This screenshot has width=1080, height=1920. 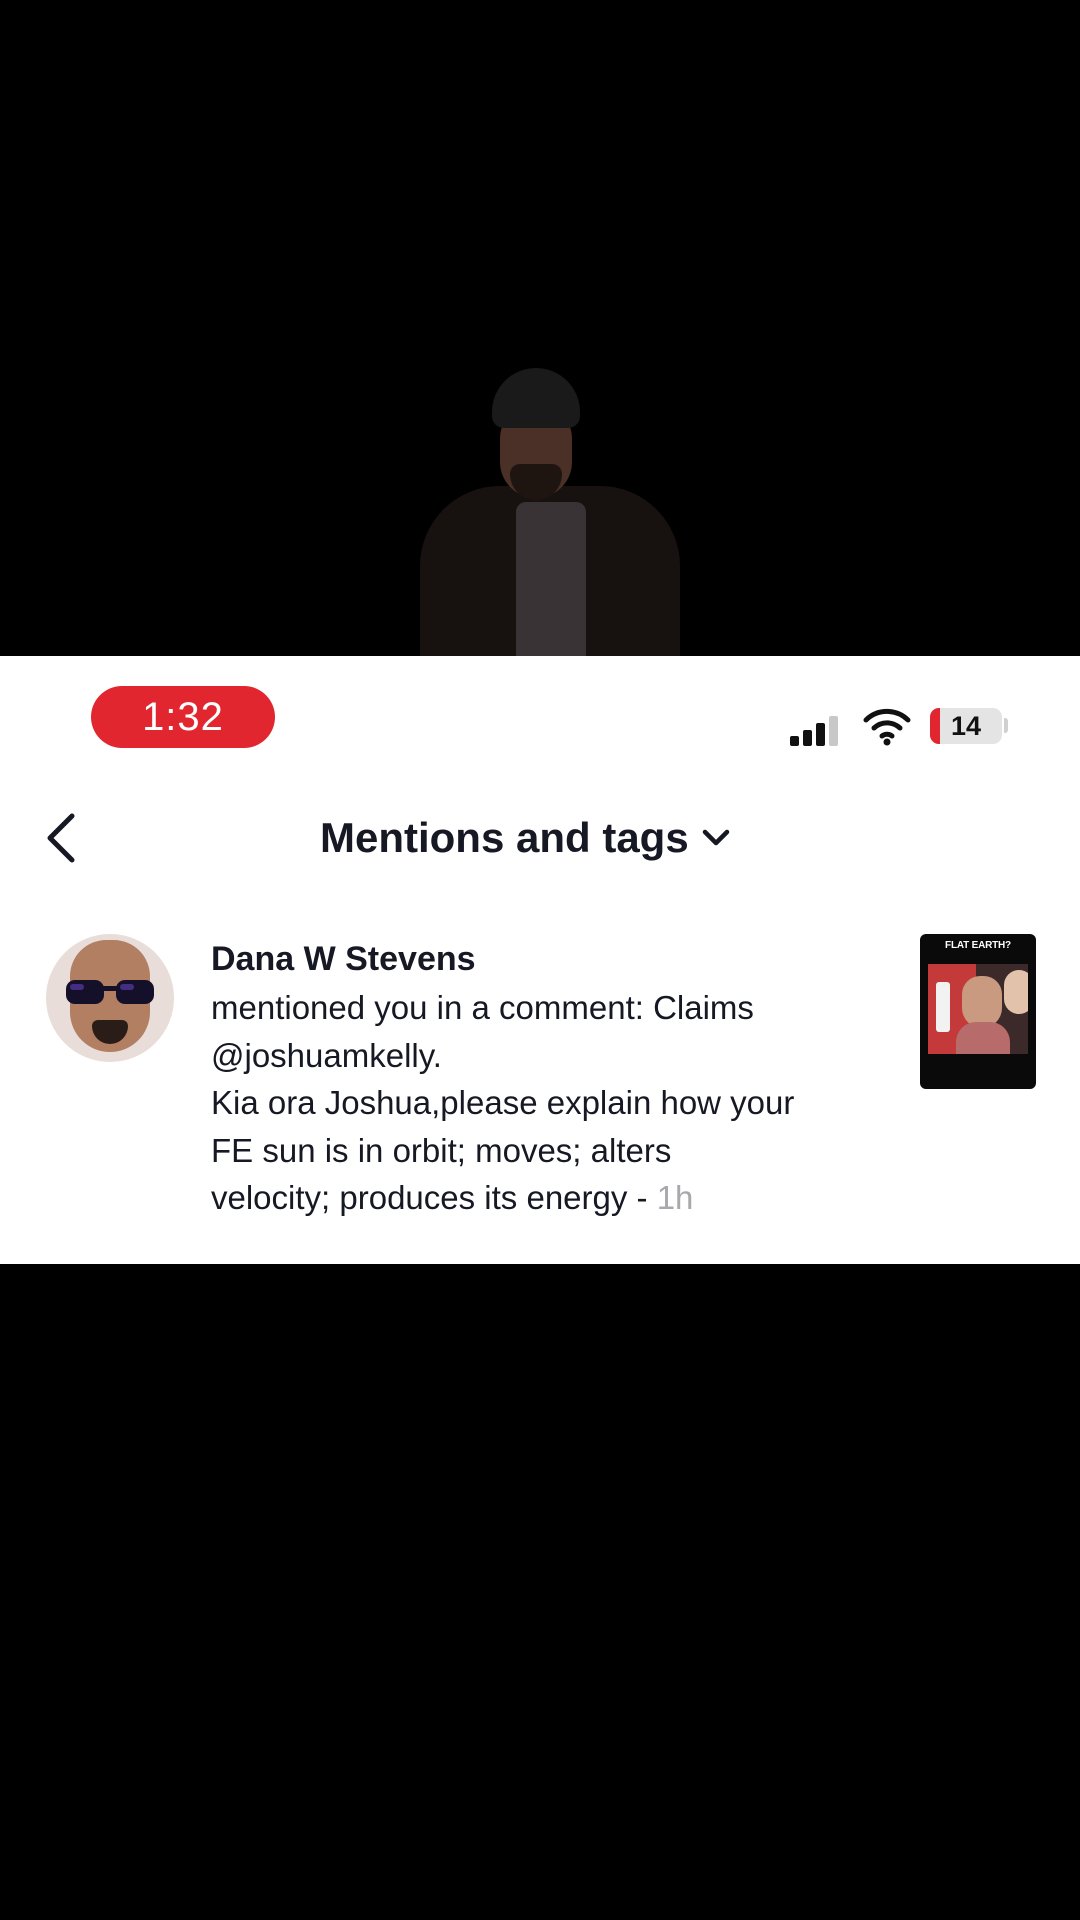 What do you see at coordinates (556, 1056) in the screenshot?
I see `message-line: @joshuamkelly.` at bounding box center [556, 1056].